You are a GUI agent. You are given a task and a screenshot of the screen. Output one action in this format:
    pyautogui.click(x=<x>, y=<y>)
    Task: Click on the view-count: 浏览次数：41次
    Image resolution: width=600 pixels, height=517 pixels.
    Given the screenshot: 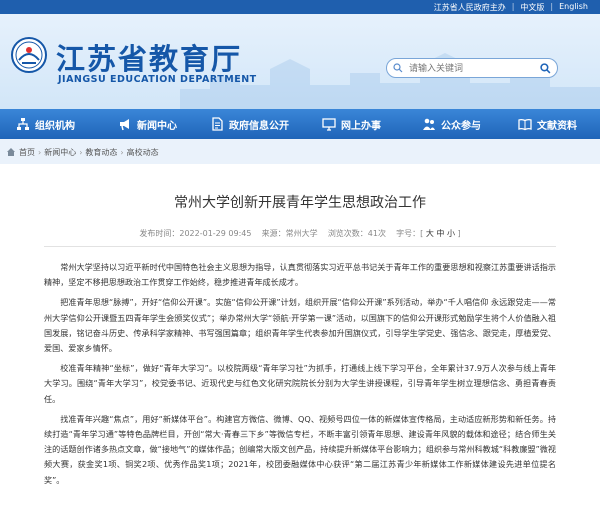 What is the action you would take?
    pyautogui.click(x=356, y=233)
    